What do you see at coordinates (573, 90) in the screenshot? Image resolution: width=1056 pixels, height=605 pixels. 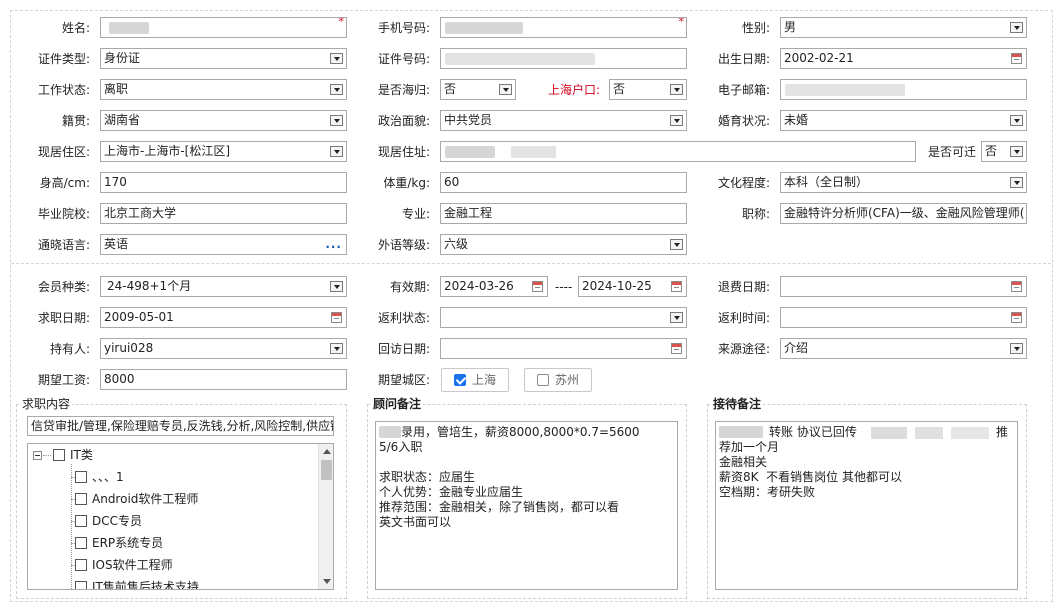 I see `shanghai-hukou-label: 上海户口:` at bounding box center [573, 90].